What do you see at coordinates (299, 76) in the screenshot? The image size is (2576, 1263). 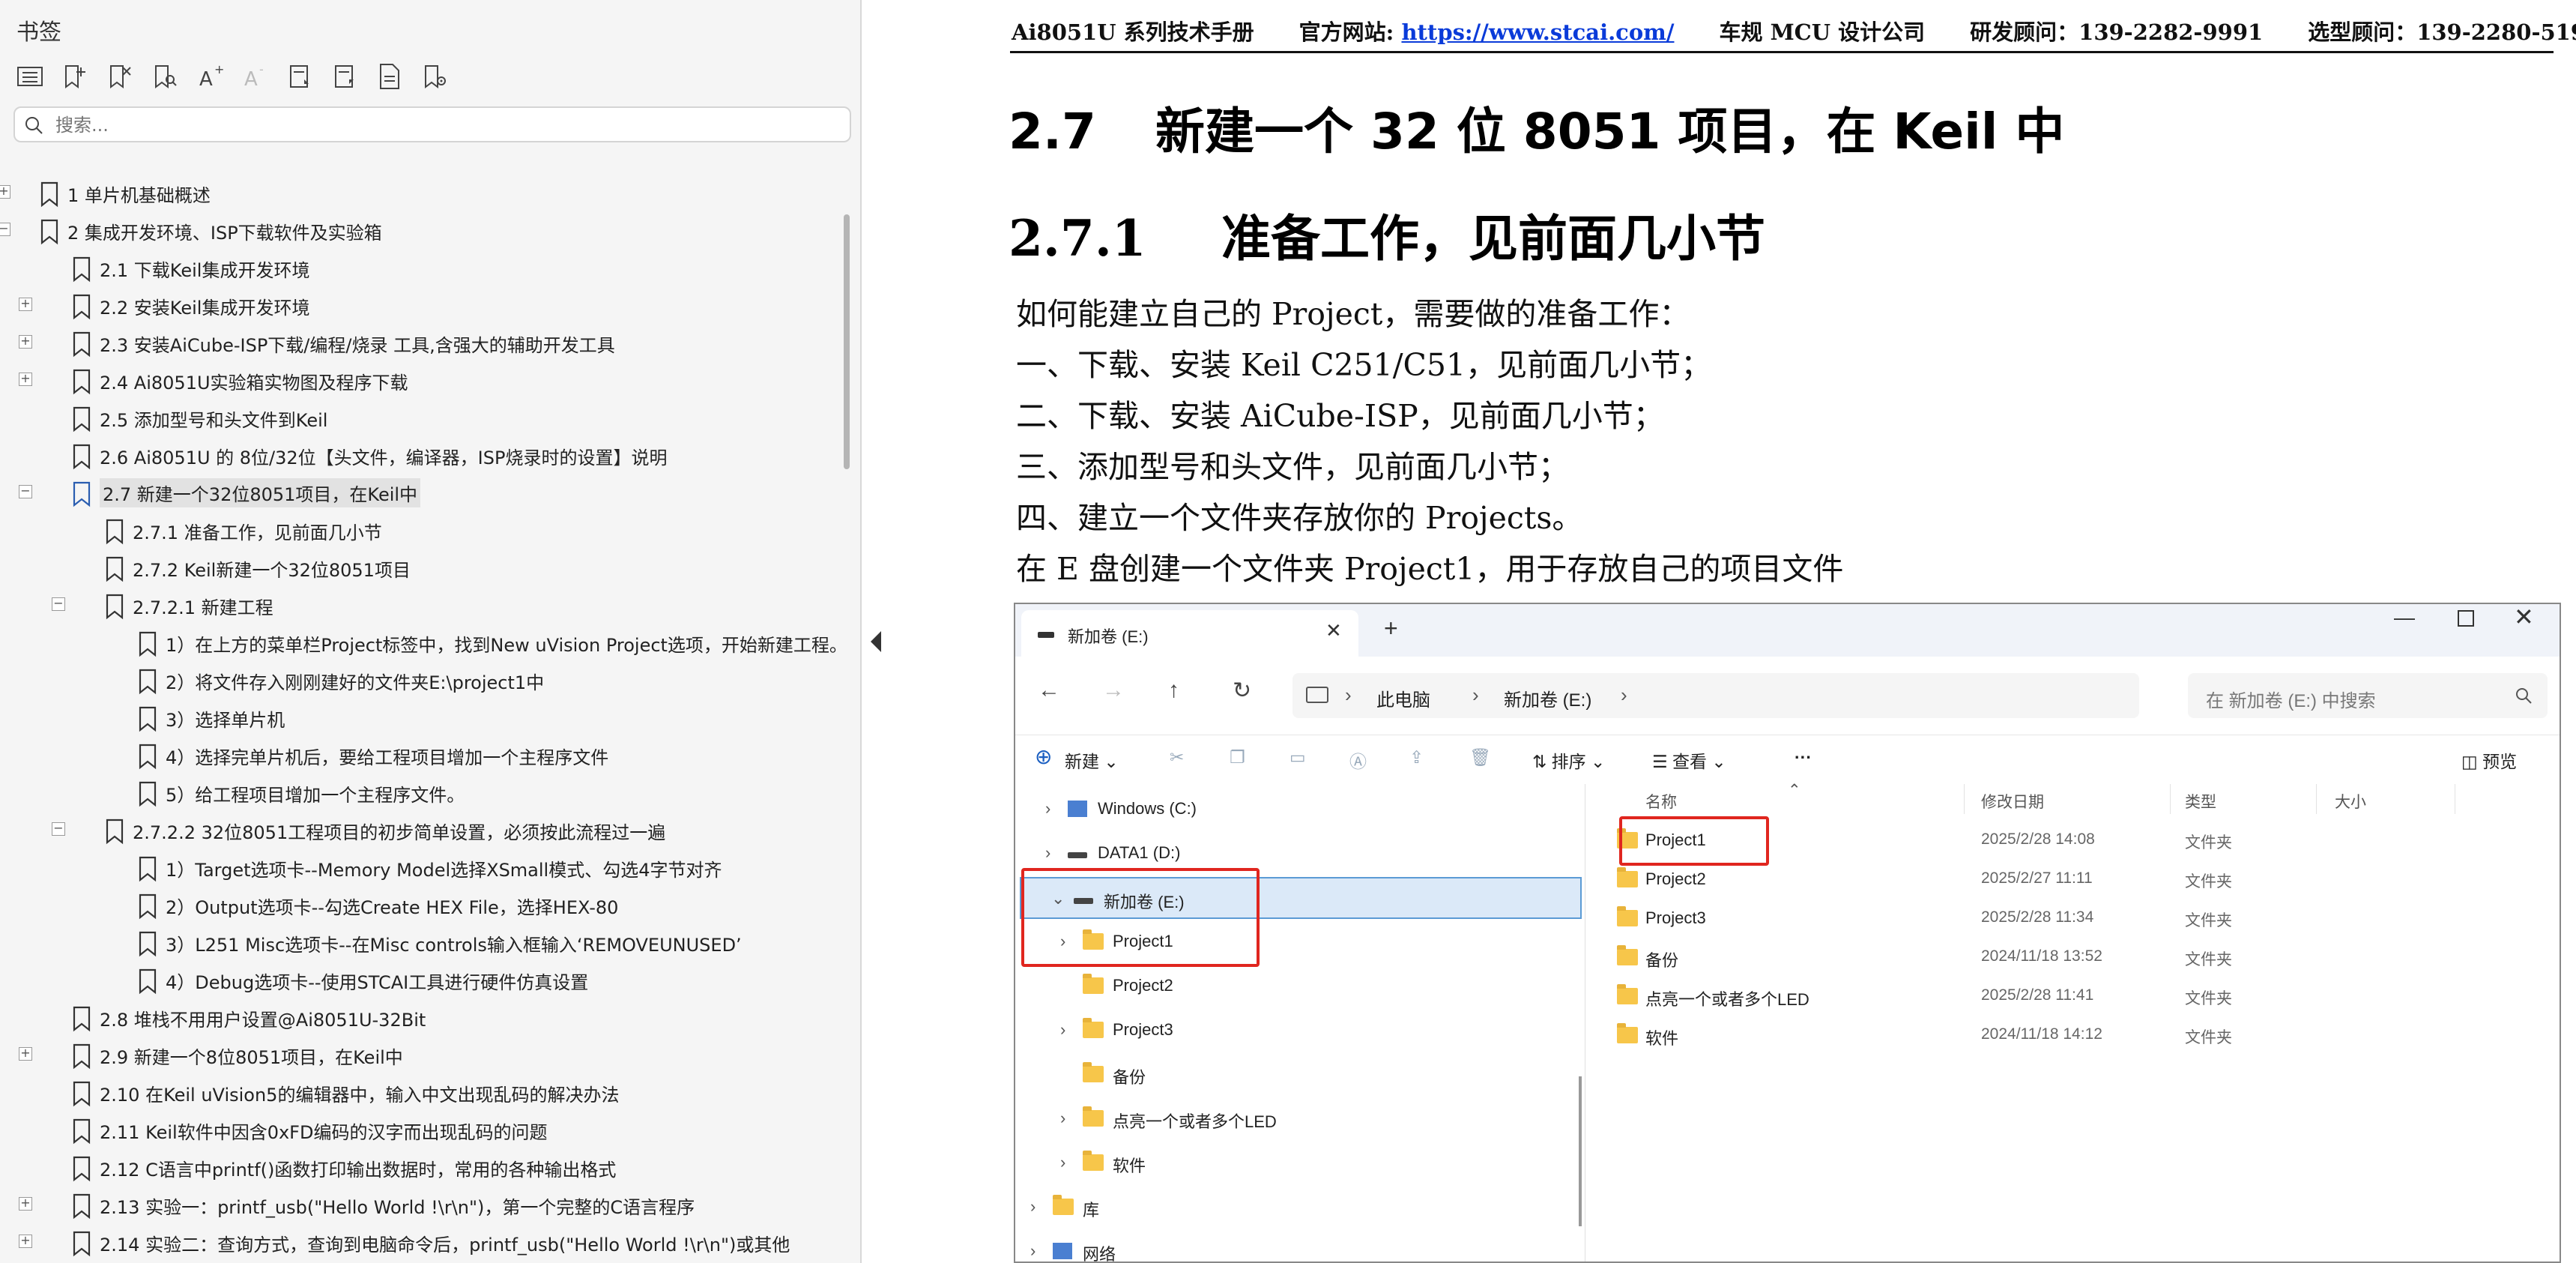 I see `expand-level-button` at bounding box center [299, 76].